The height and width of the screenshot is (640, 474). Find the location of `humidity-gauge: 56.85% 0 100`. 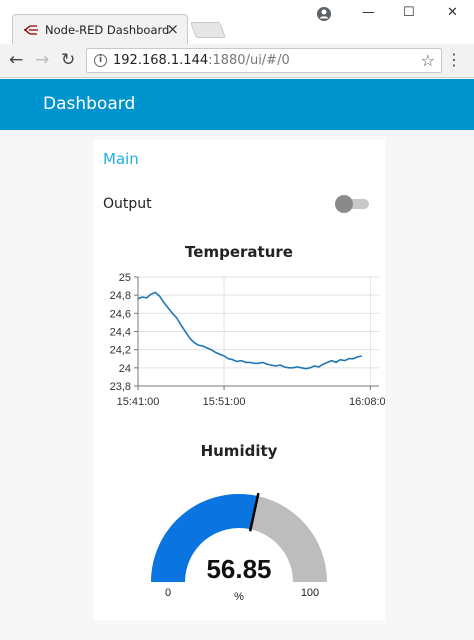

humidity-gauge: 56.85% 0 100 is located at coordinates (239, 547).